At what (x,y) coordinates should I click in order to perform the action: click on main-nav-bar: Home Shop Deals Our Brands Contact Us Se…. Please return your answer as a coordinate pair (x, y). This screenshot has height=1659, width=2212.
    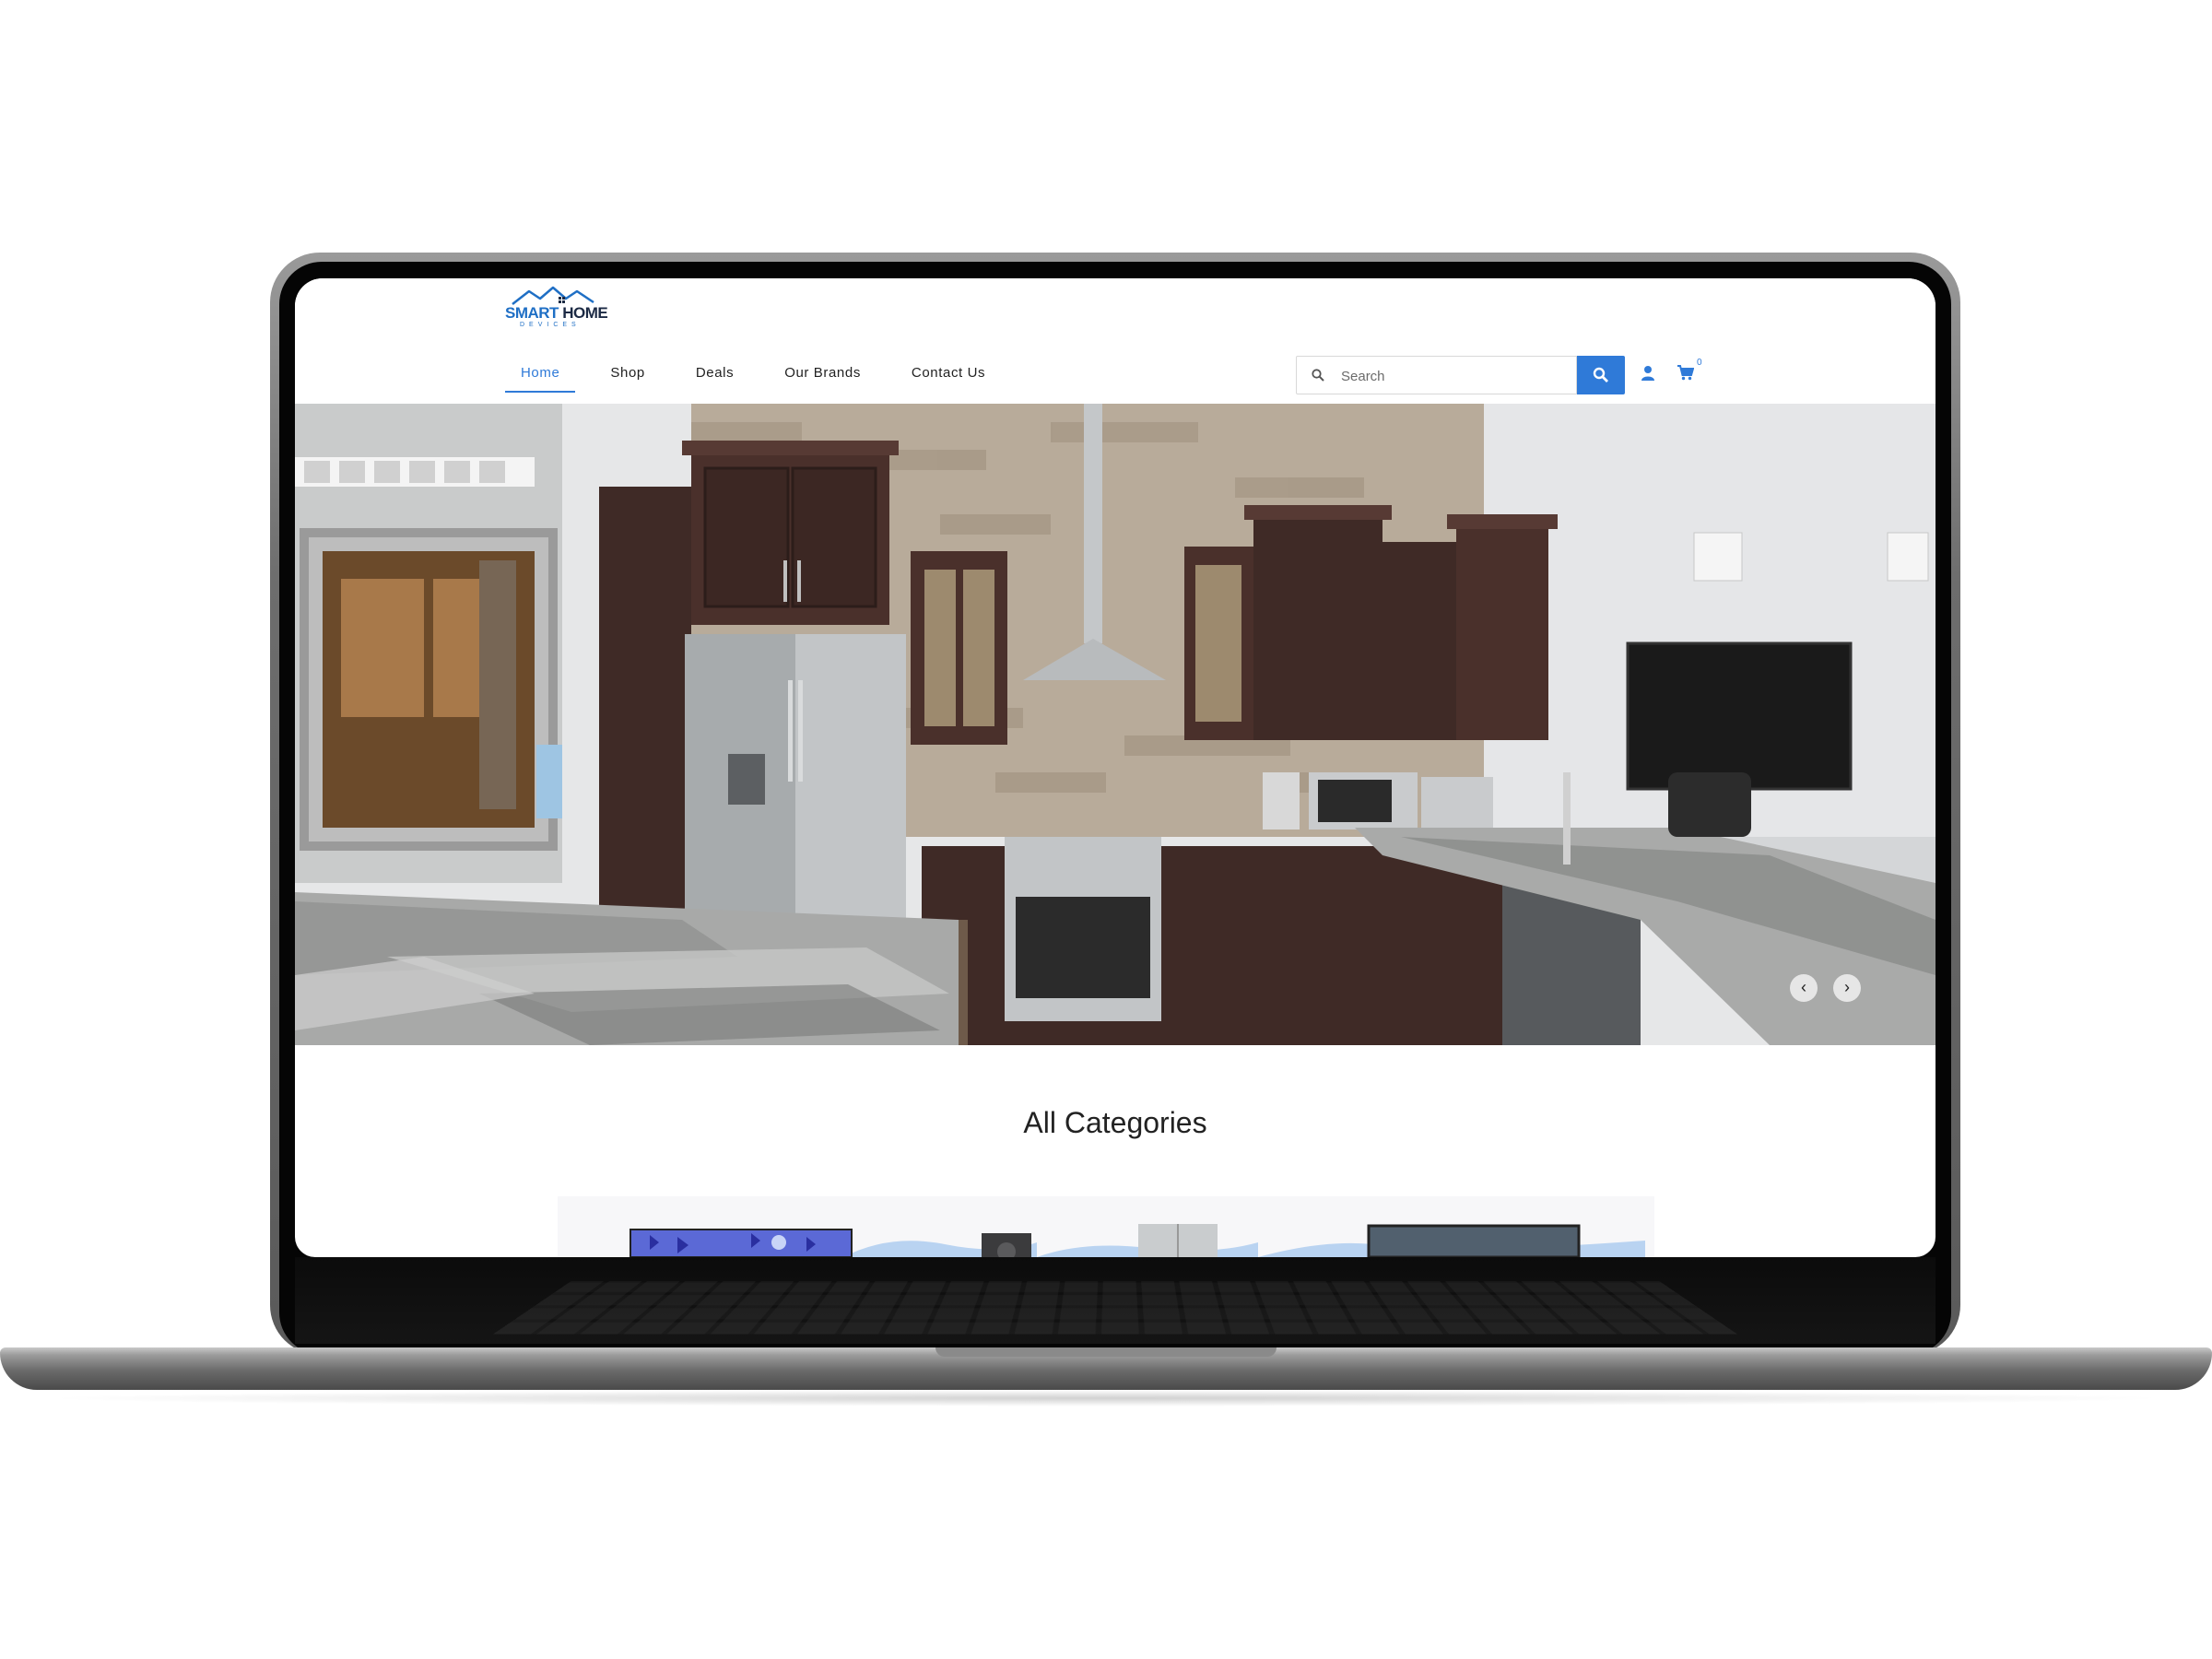
    Looking at the image, I should click on (1115, 373).